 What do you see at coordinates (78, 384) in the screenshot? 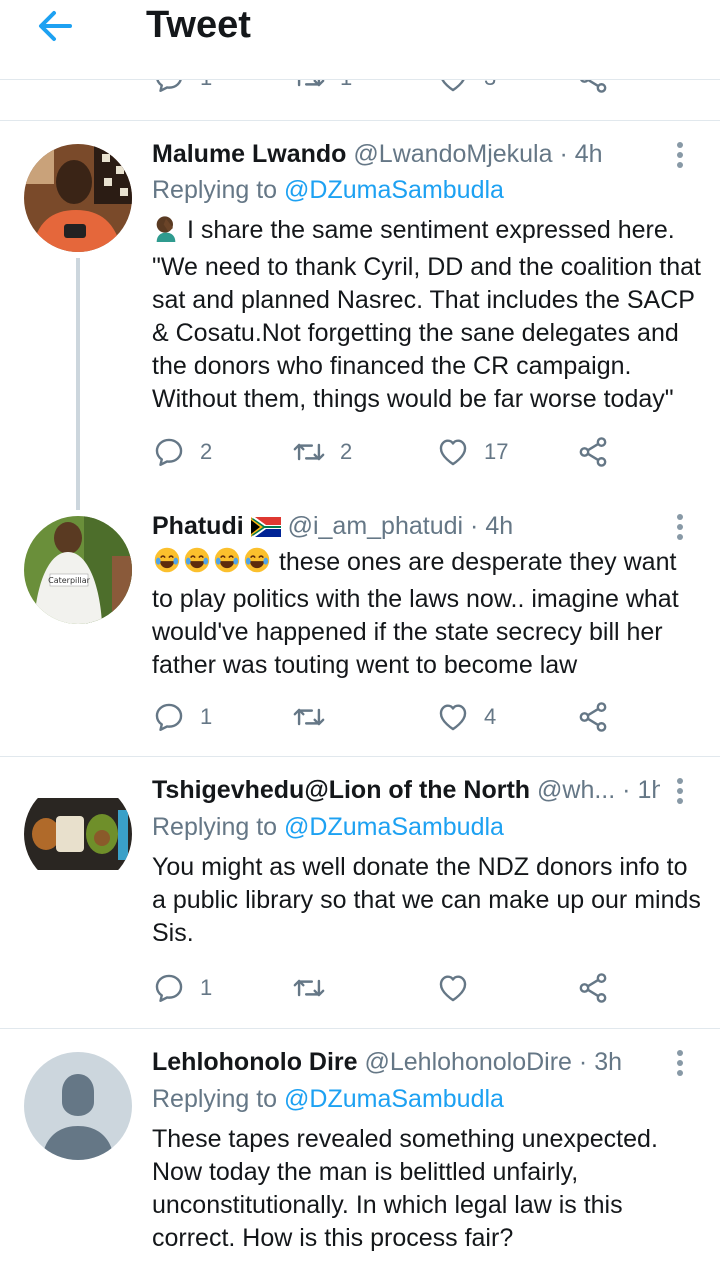
I see `thread-line` at bounding box center [78, 384].